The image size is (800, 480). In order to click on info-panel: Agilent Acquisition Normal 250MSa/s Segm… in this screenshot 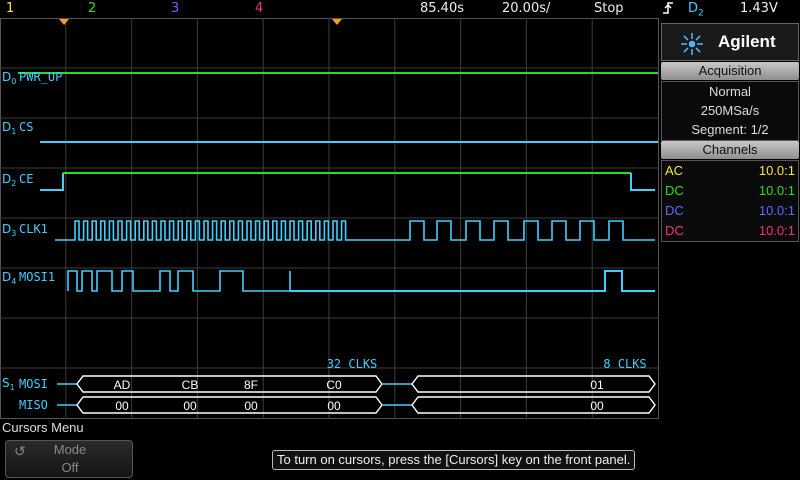, I will do `click(730, 221)`.